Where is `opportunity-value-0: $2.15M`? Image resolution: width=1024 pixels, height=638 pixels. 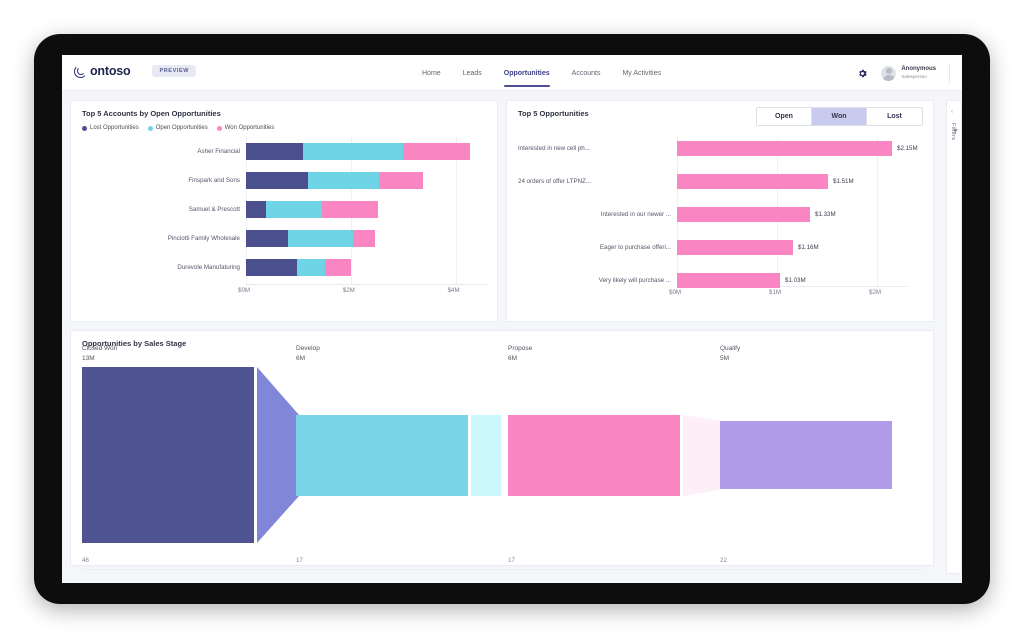 opportunity-value-0: $2.15M is located at coordinates (907, 148).